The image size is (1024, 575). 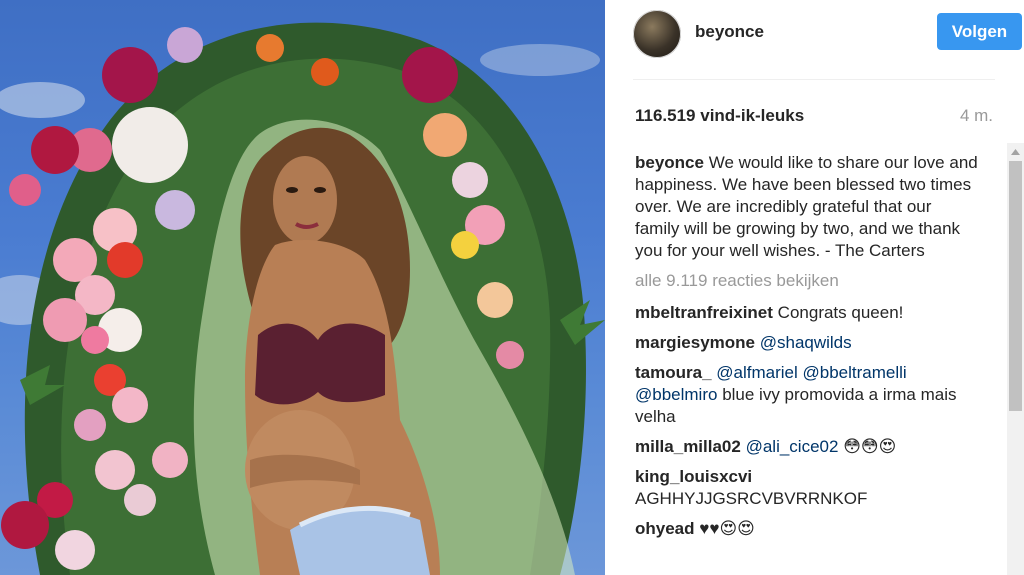 I want to click on comment-text: 😳😳😍, so click(x=870, y=446).